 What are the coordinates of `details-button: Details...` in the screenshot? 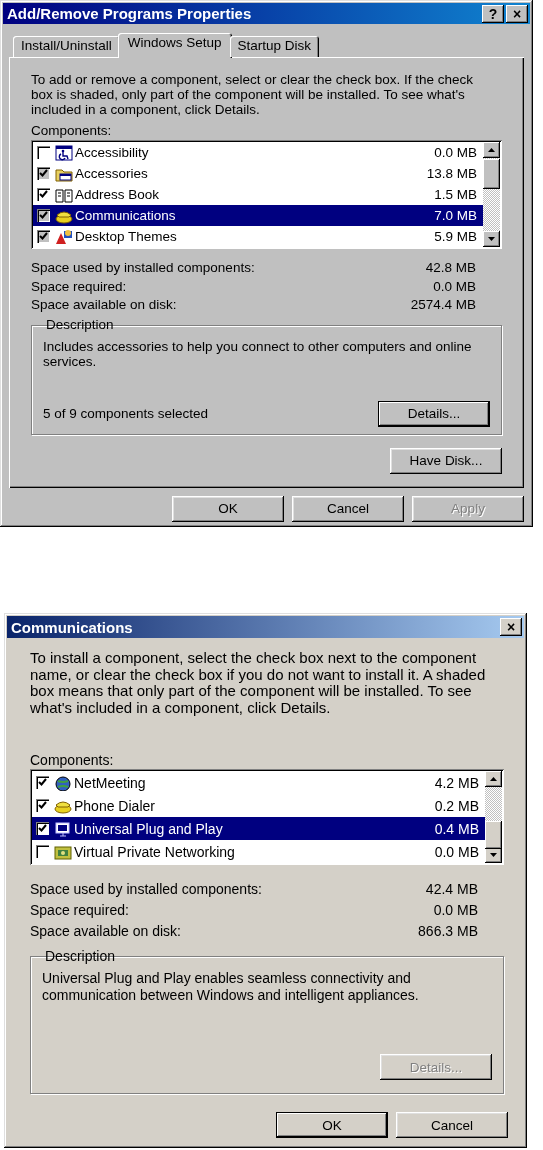 It's located at (434, 413).